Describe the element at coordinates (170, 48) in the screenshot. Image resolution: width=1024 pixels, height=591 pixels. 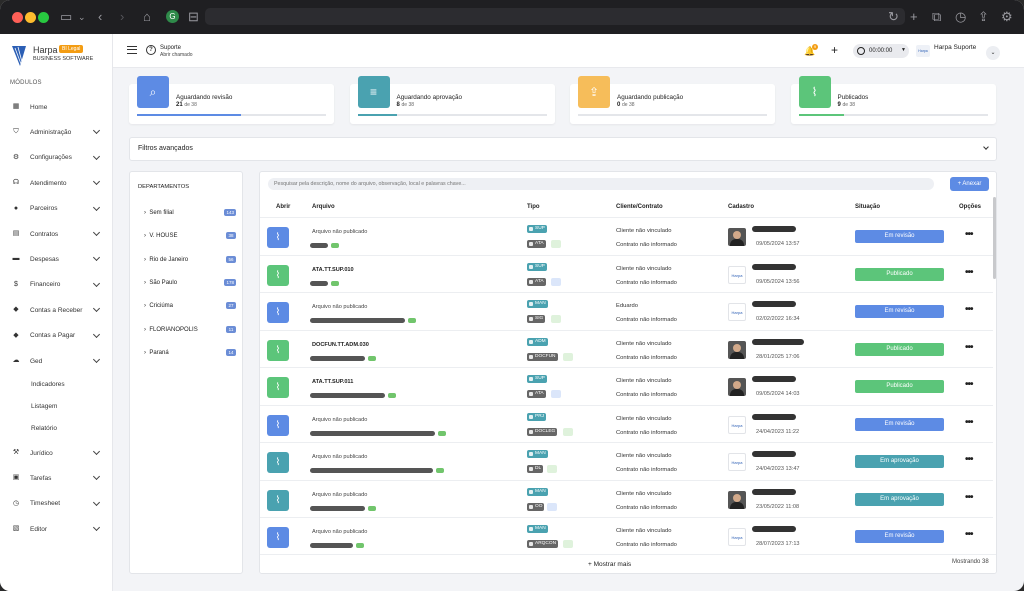
I see `support-title: Suporte` at that location.